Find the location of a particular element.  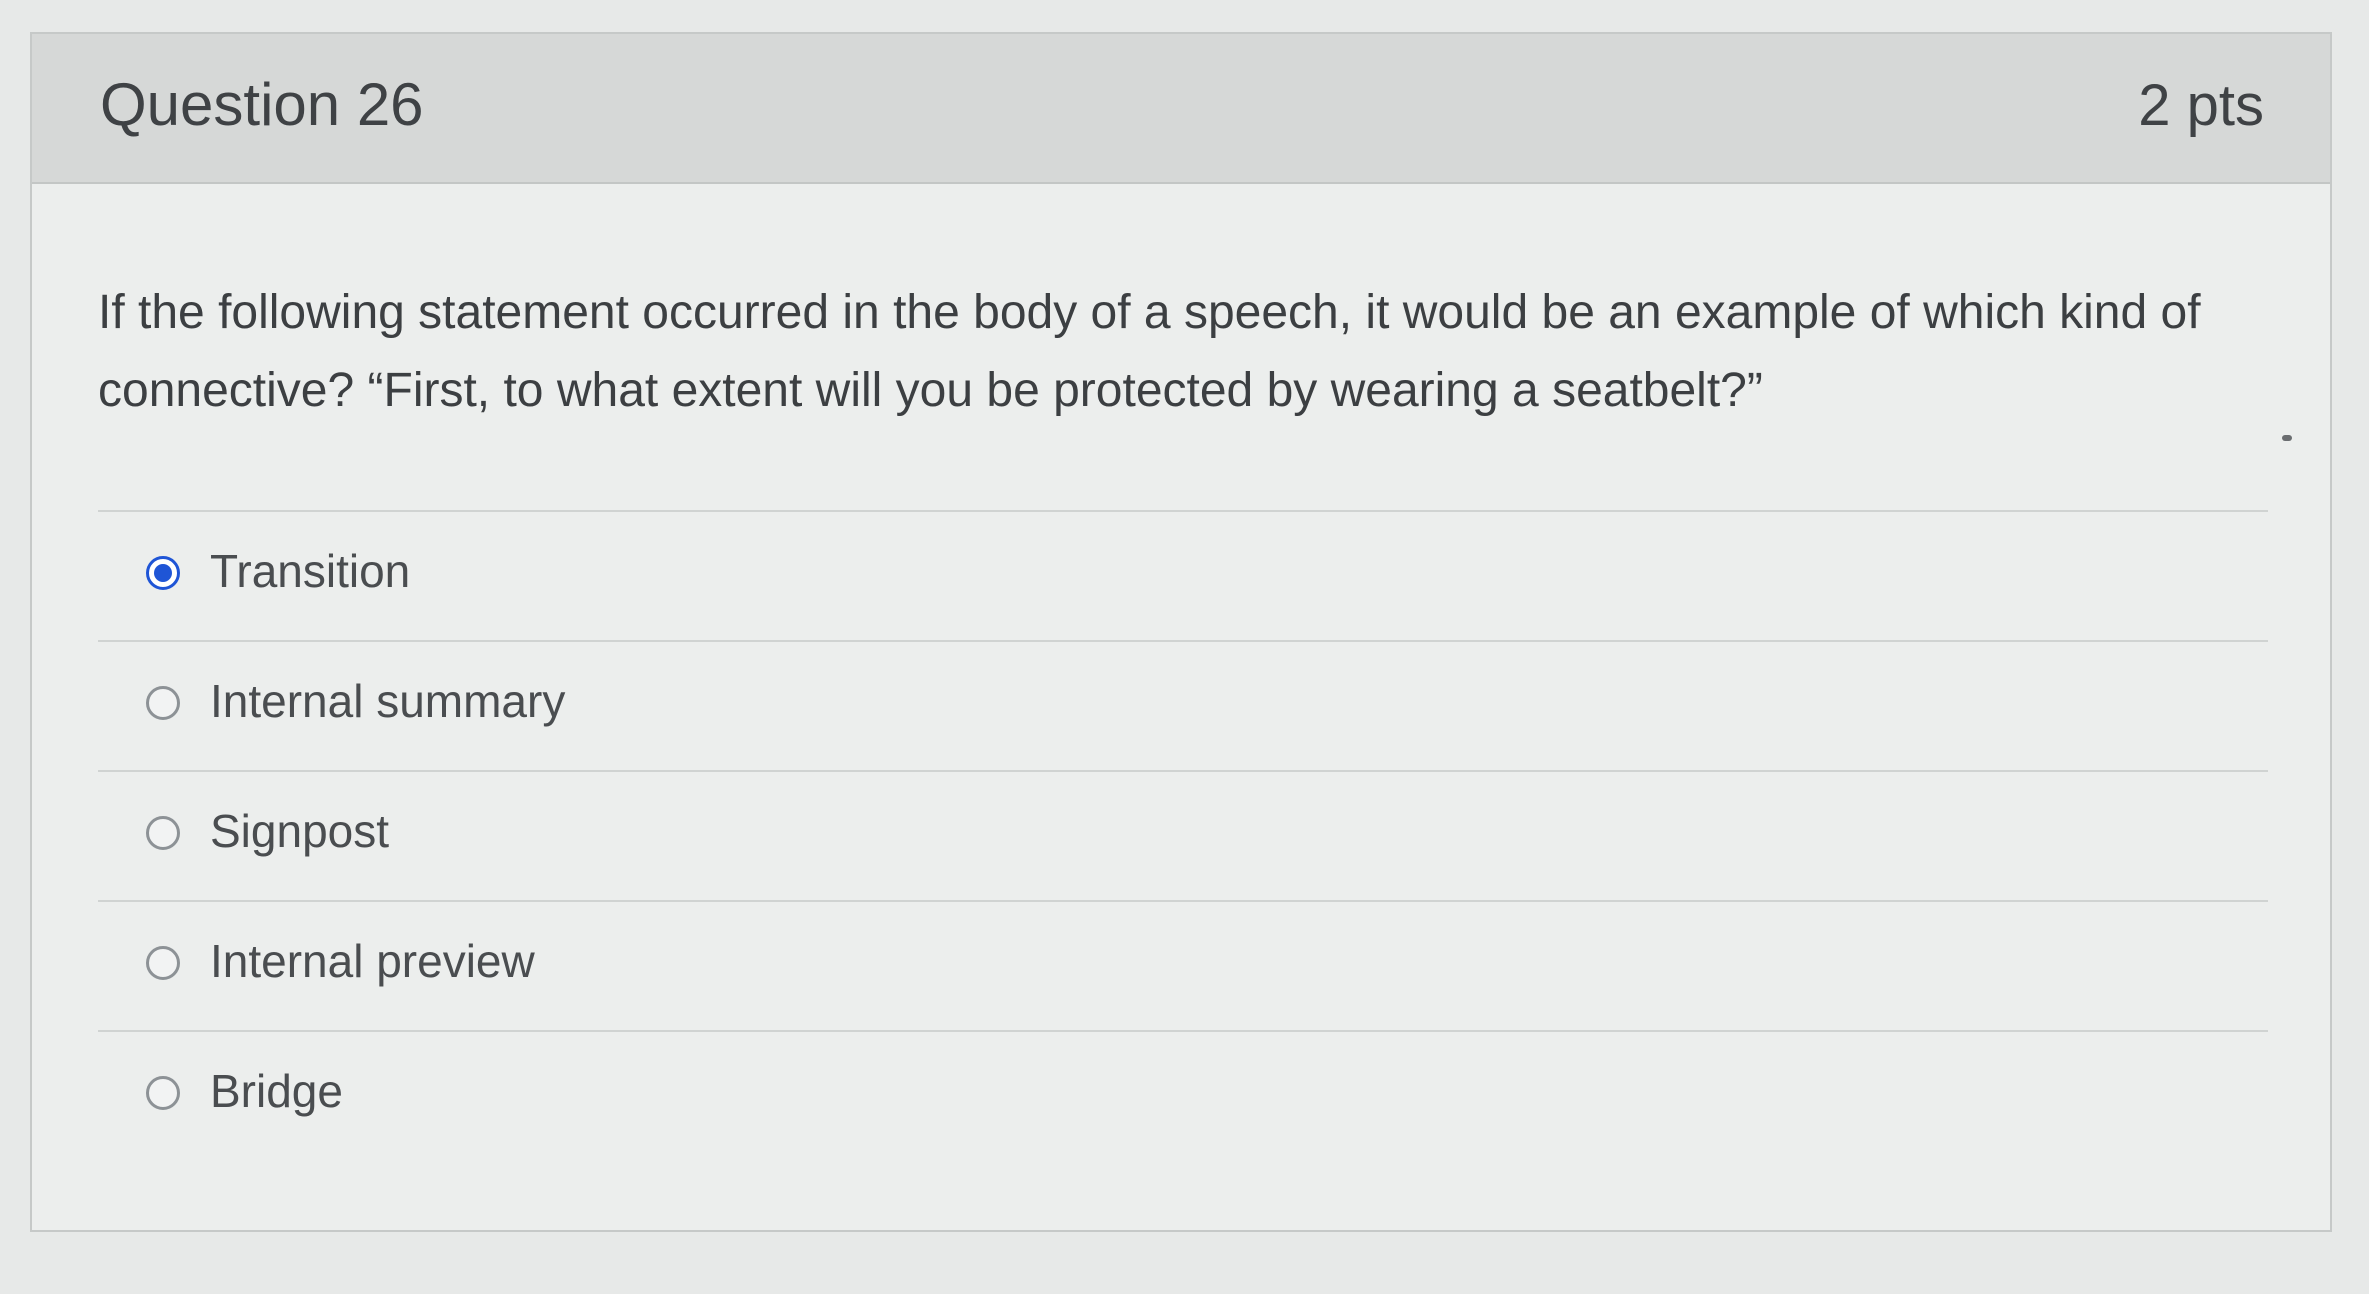

answer-option-internal-summary: Internal summary is located at coordinates (1183, 705).